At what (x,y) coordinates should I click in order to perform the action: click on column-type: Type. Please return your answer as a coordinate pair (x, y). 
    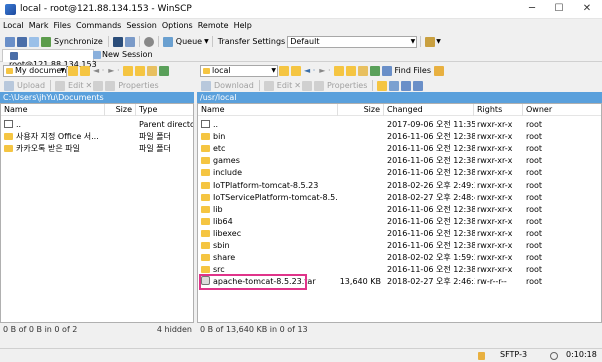
    Looking at the image, I should click on (164, 110).